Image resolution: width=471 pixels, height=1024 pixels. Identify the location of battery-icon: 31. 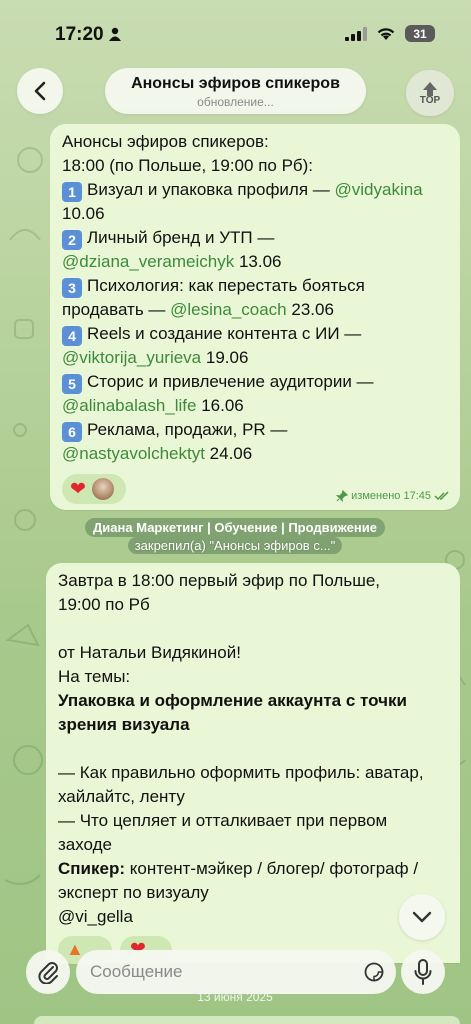
(420, 33).